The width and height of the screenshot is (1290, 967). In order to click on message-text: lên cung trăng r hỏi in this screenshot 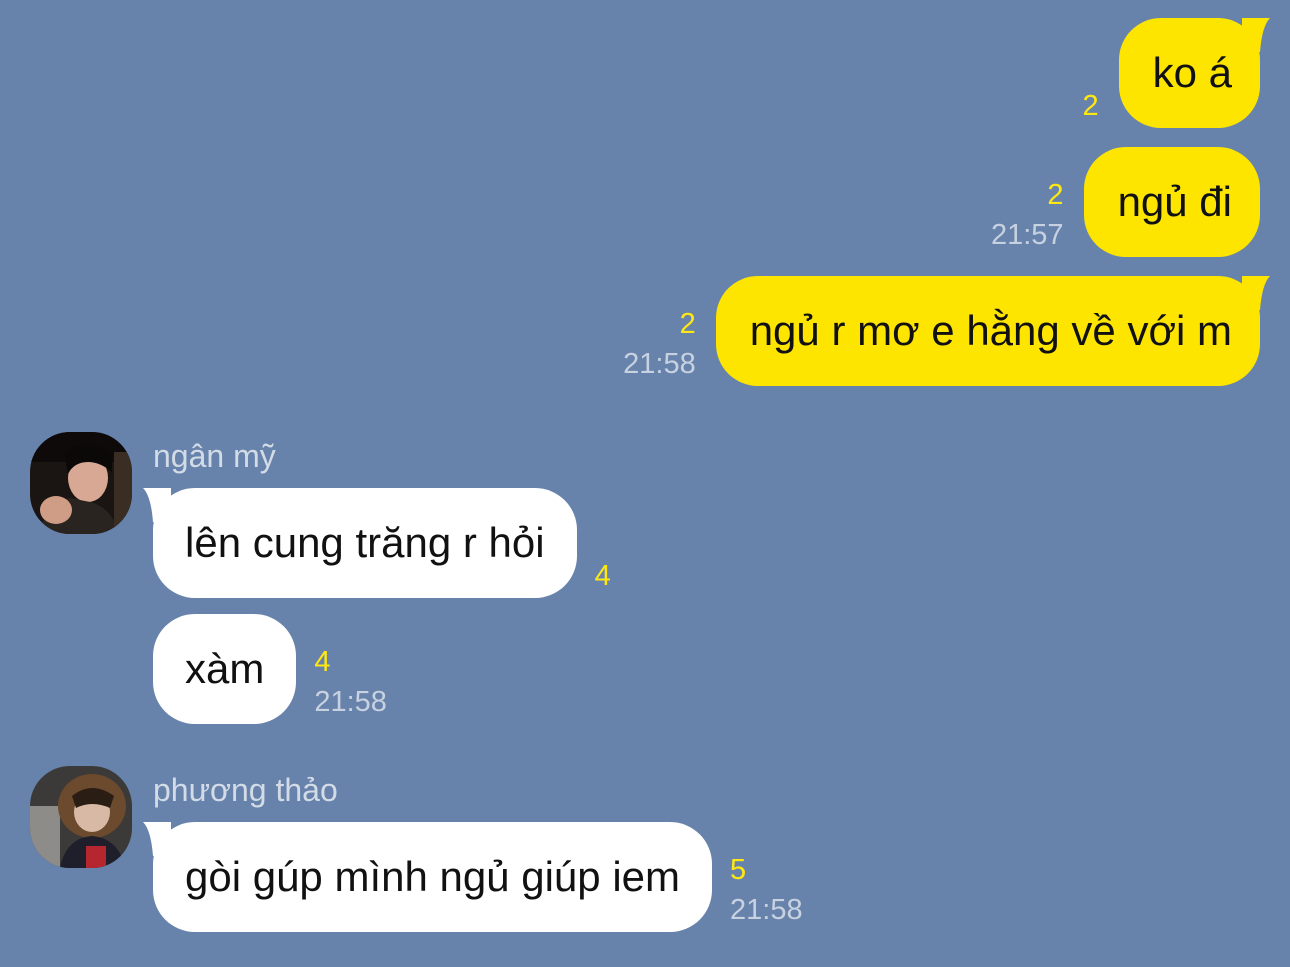, I will do `click(365, 542)`.